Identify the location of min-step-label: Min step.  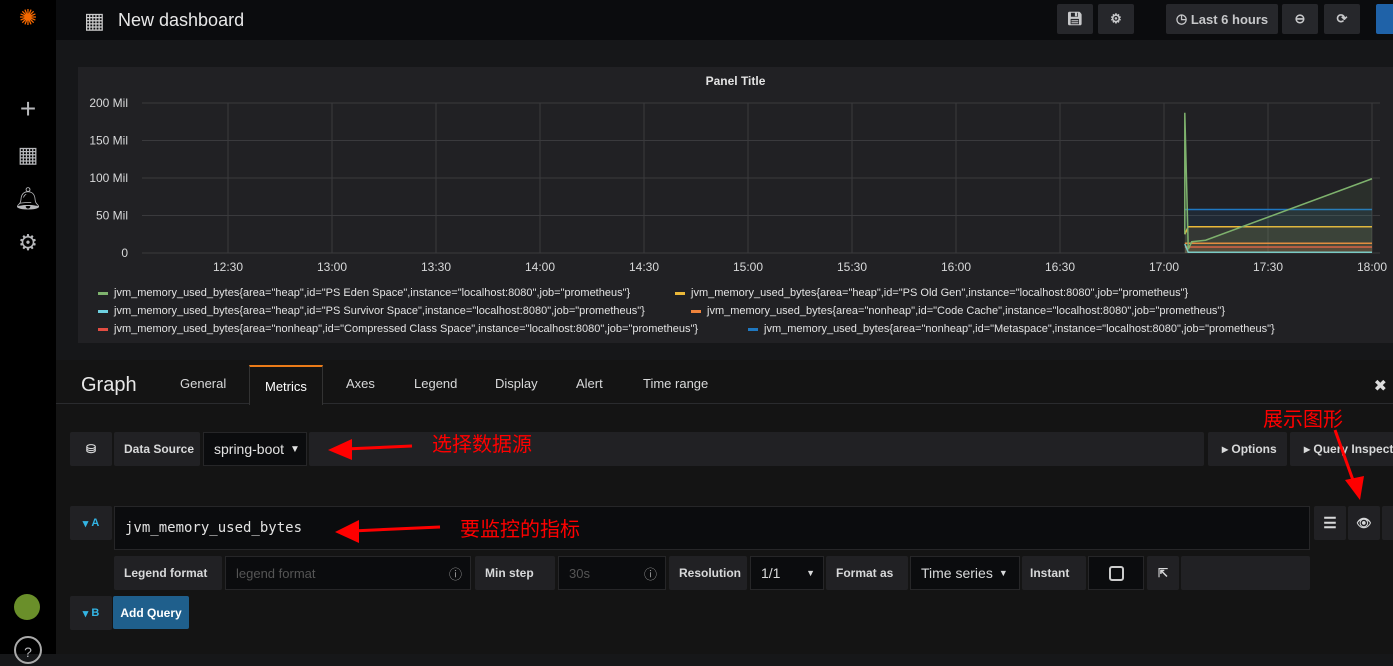
(515, 573).